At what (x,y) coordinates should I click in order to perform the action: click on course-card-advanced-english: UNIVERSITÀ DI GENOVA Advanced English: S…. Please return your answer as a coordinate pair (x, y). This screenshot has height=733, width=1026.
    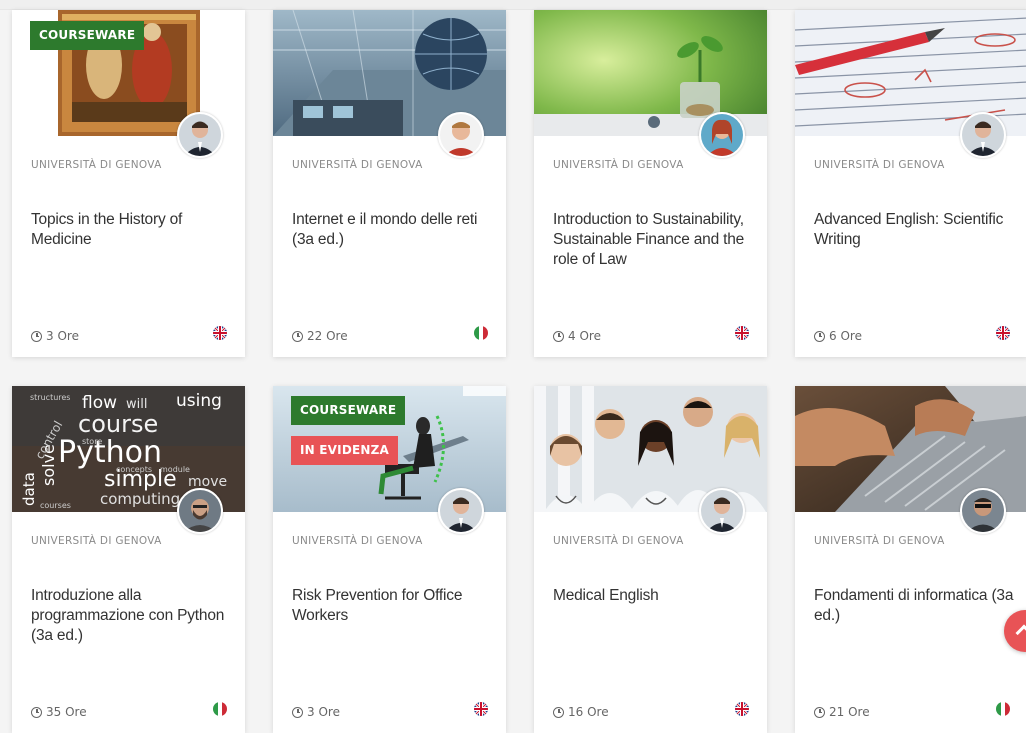
    Looking at the image, I should click on (910, 183).